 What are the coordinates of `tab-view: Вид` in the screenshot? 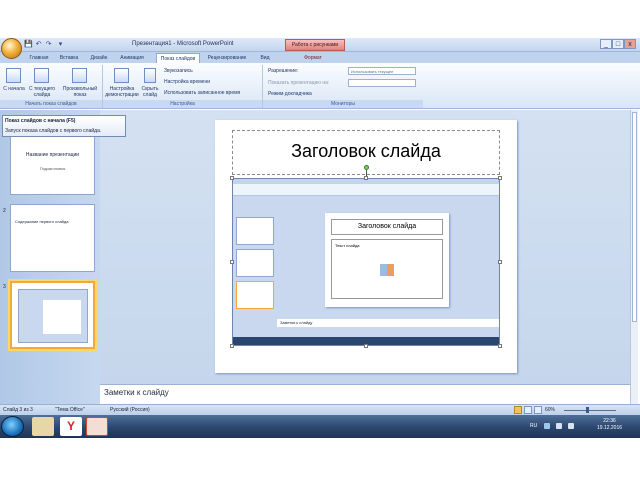 It's located at (265, 58).